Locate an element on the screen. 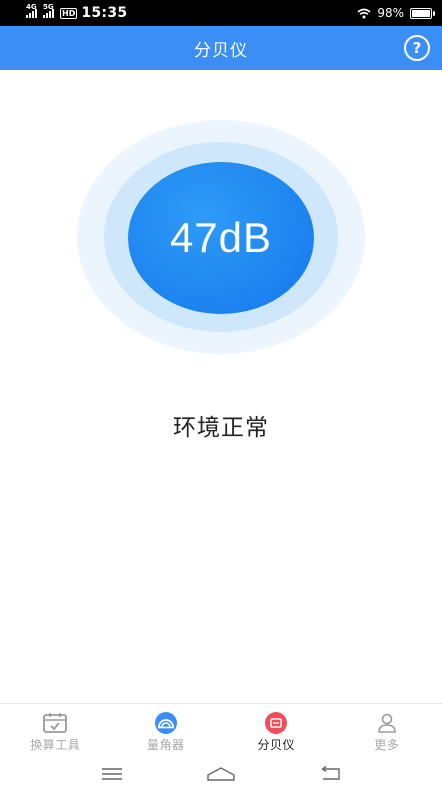 This screenshot has height=792, width=442. tab-label: 分贝仪 is located at coordinates (276, 745).